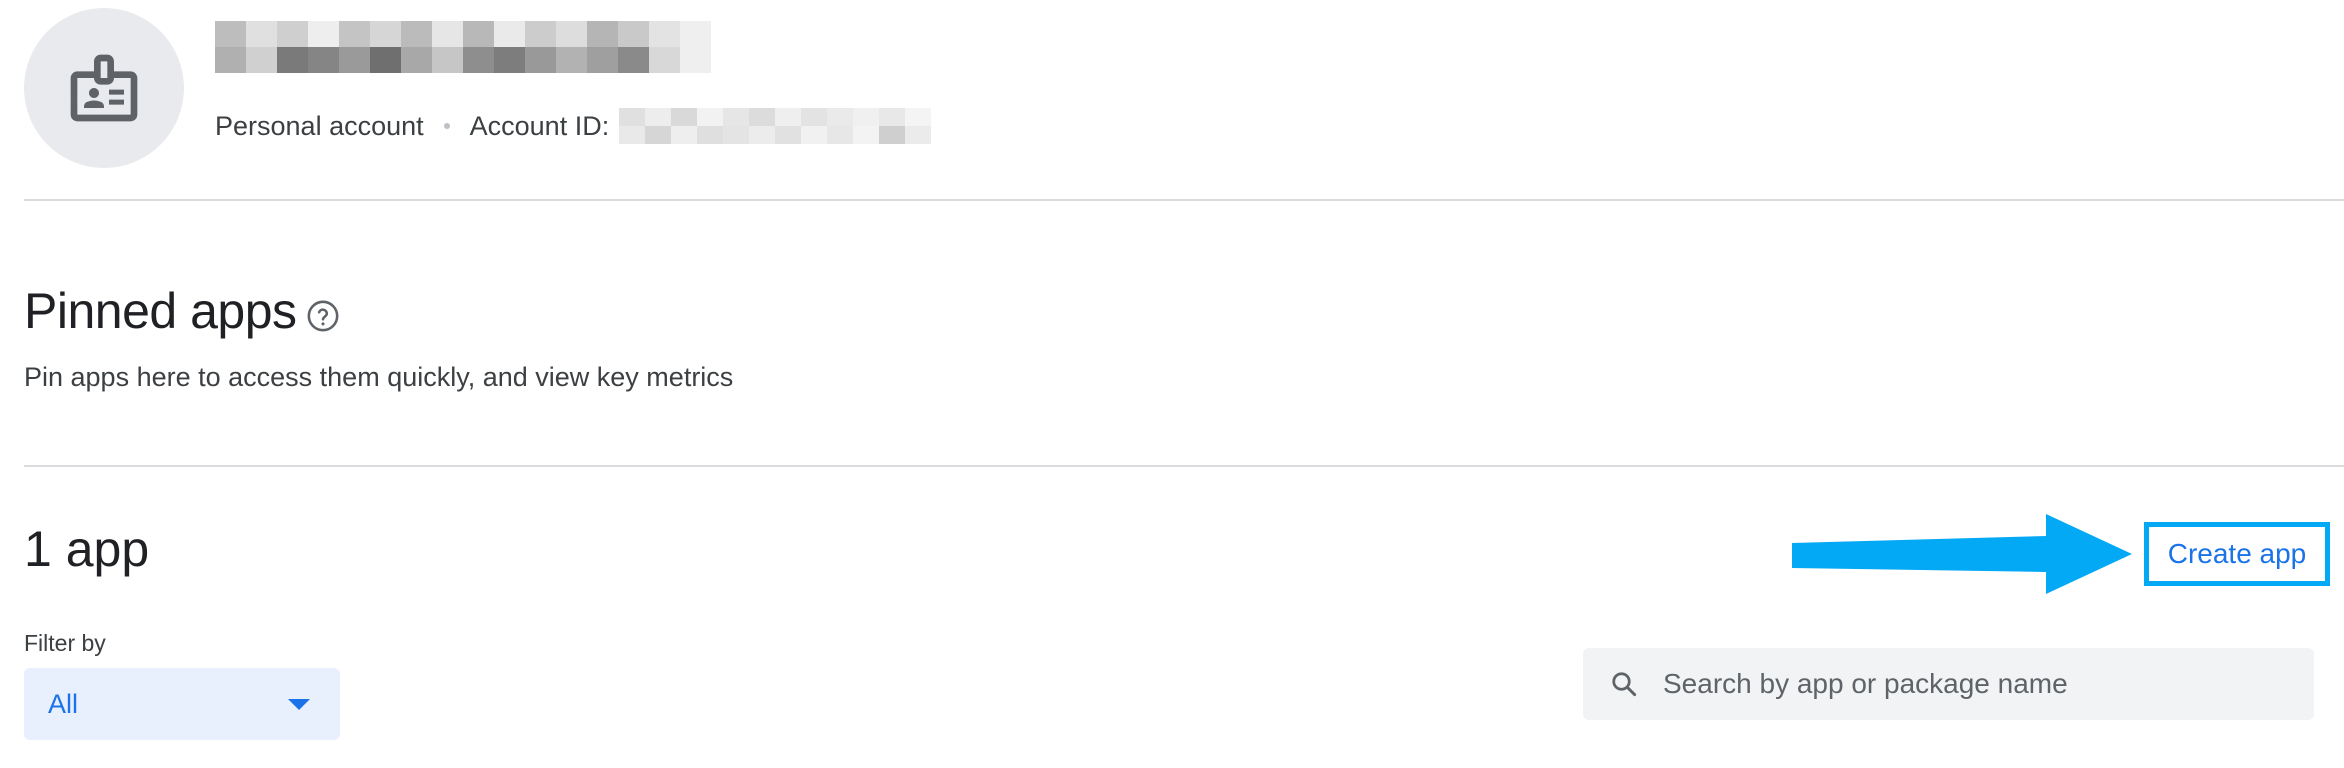 Image resolution: width=2344 pixels, height=768 pixels. Describe the element at coordinates (463, 47) in the screenshot. I see `account-name-redacted` at that location.